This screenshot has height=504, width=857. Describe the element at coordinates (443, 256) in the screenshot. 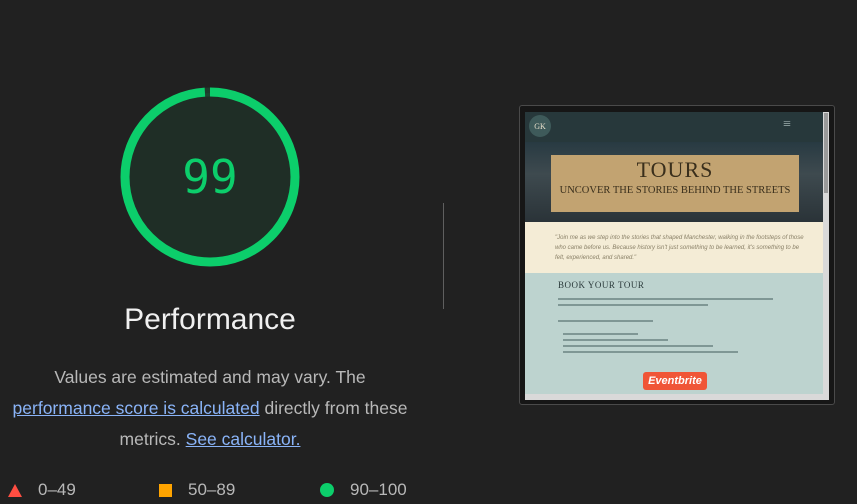

I see `divider` at that location.